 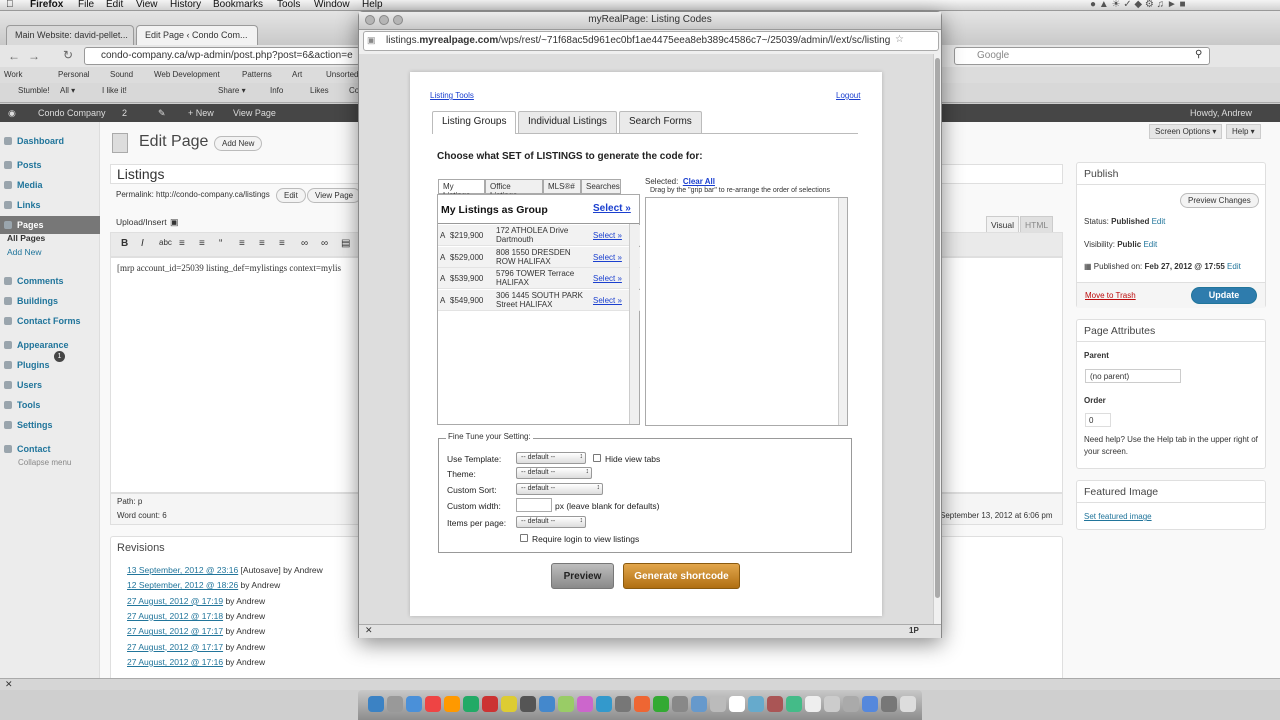 What do you see at coordinates (262, 243) in the screenshot?
I see `align-center-icon: ≡` at bounding box center [262, 243].